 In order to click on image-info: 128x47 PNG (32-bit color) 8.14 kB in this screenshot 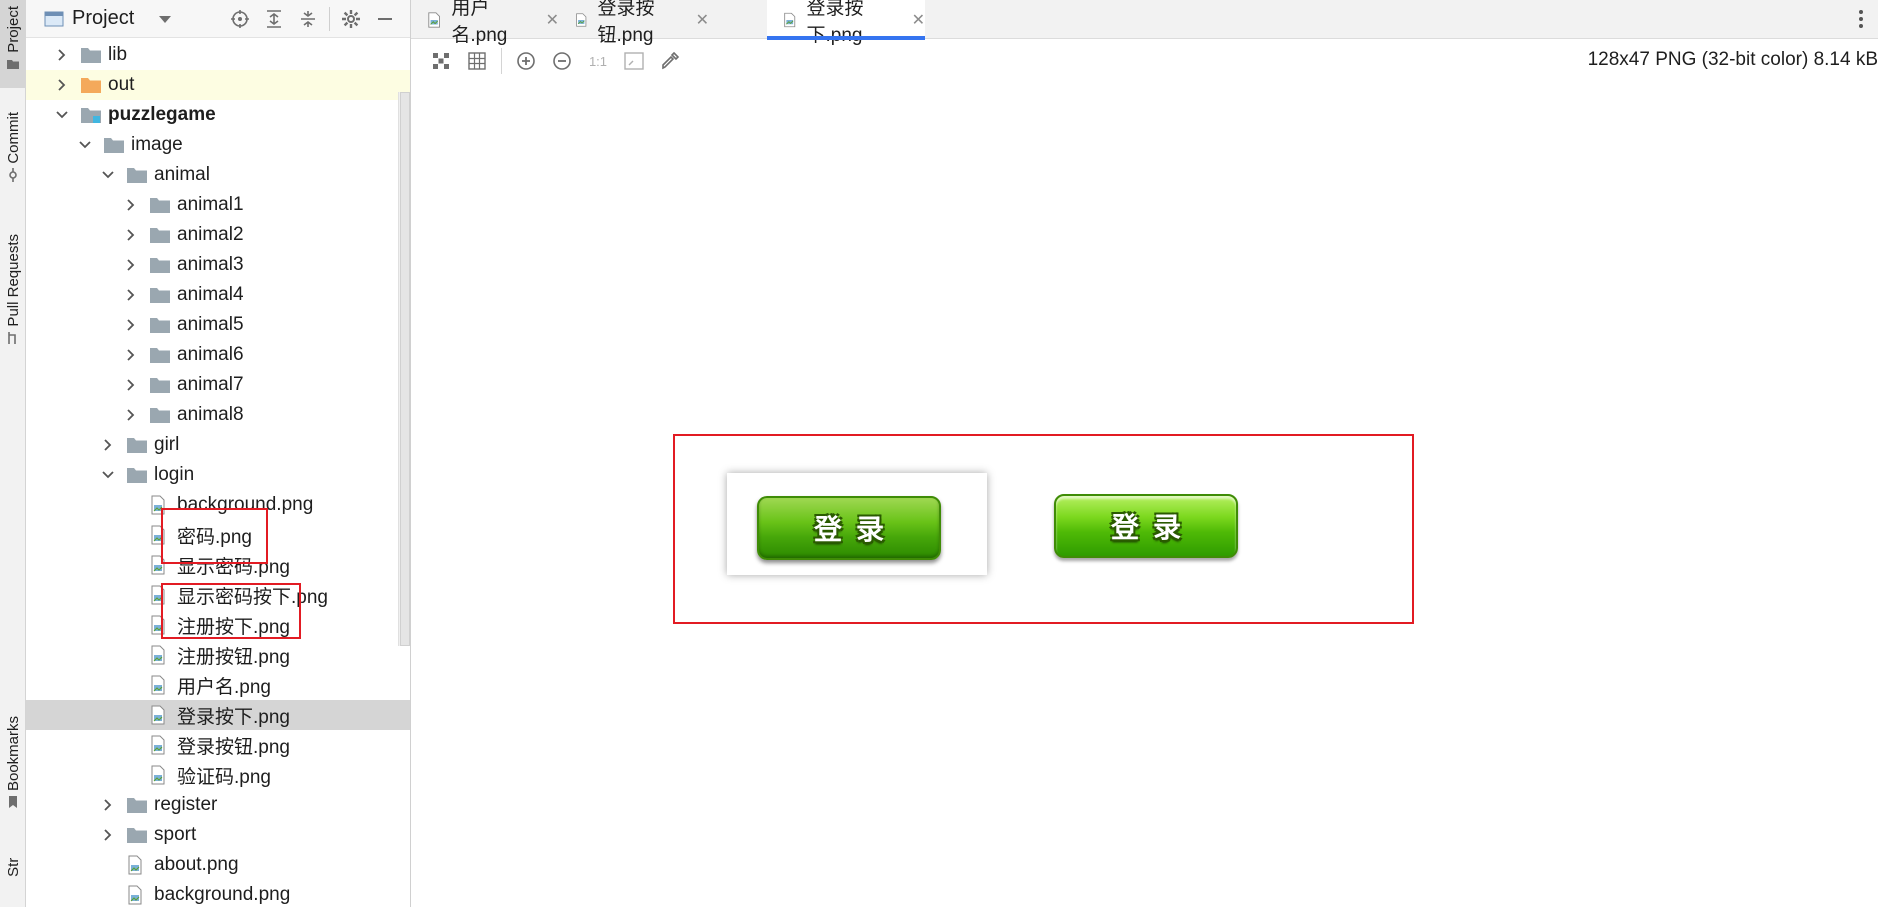, I will do `click(1732, 59)`.